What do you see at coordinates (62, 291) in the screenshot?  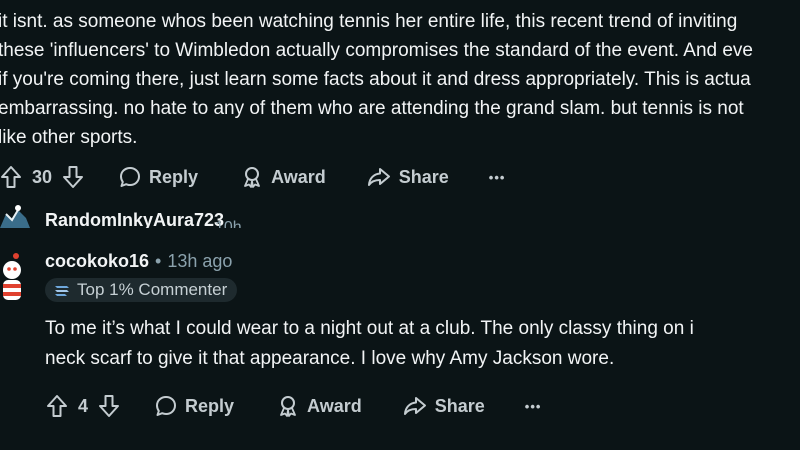 I see `top-commenter-icon` at bounding box center [62, 291].